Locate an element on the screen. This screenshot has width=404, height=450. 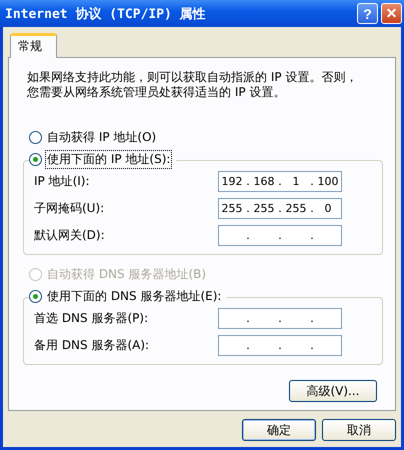
tab: 常规 is located at coordinates (33, 45).